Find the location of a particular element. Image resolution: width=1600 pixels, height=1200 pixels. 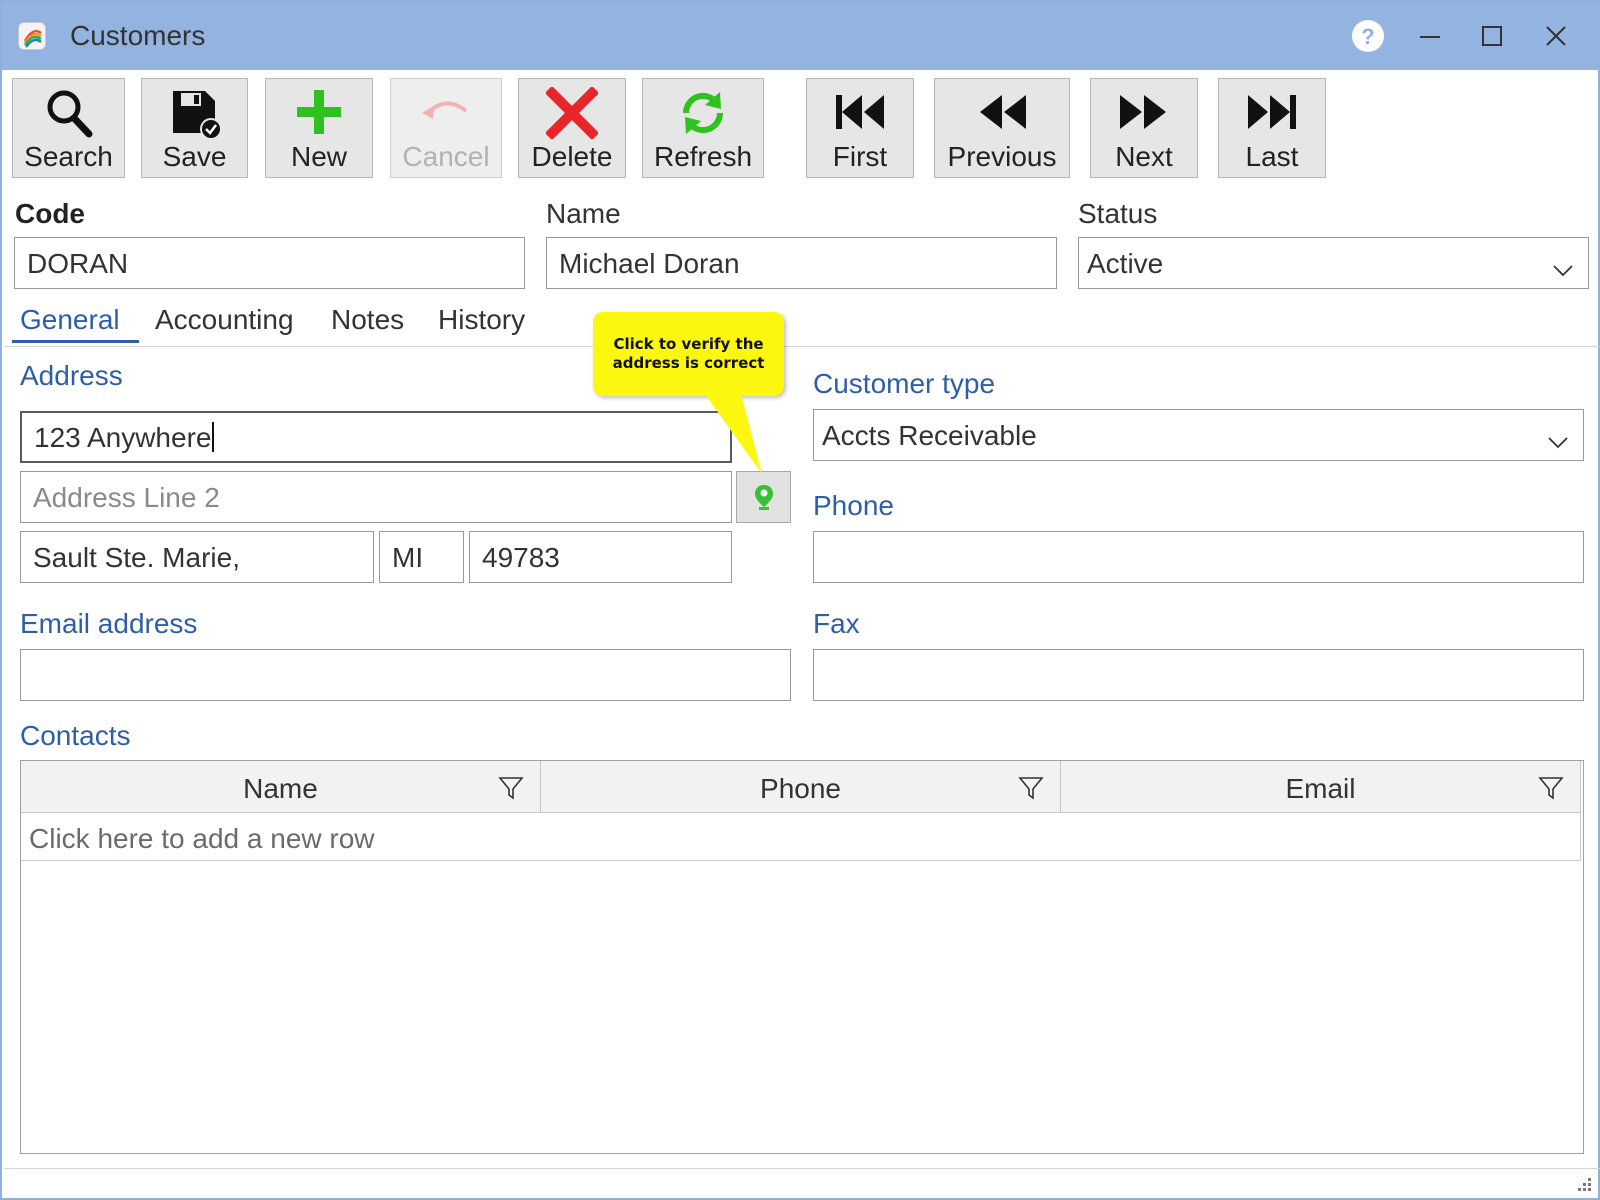

address-line1-field: 123 Anywhere is located at coordinates (376, 437).